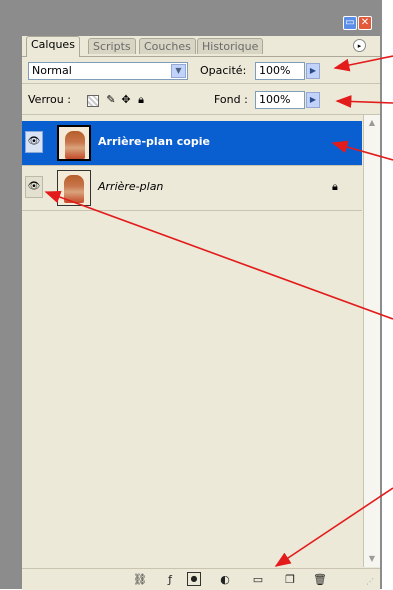  Describe the element at coordinates (108, 71) in the screenshot. I see `blend-mode-select: Normal ▼` at that location.